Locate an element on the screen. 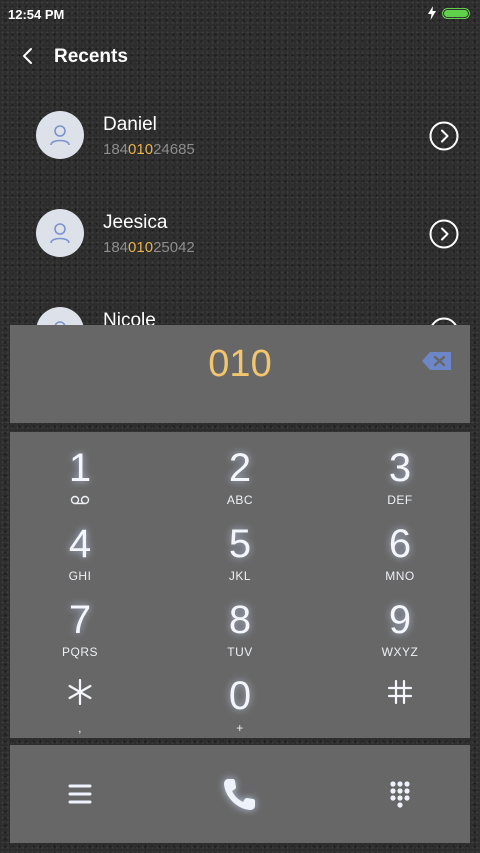 The image size is (480, 853). list-item: Jeesica 18401025042 is located at coordinates (240, 238).